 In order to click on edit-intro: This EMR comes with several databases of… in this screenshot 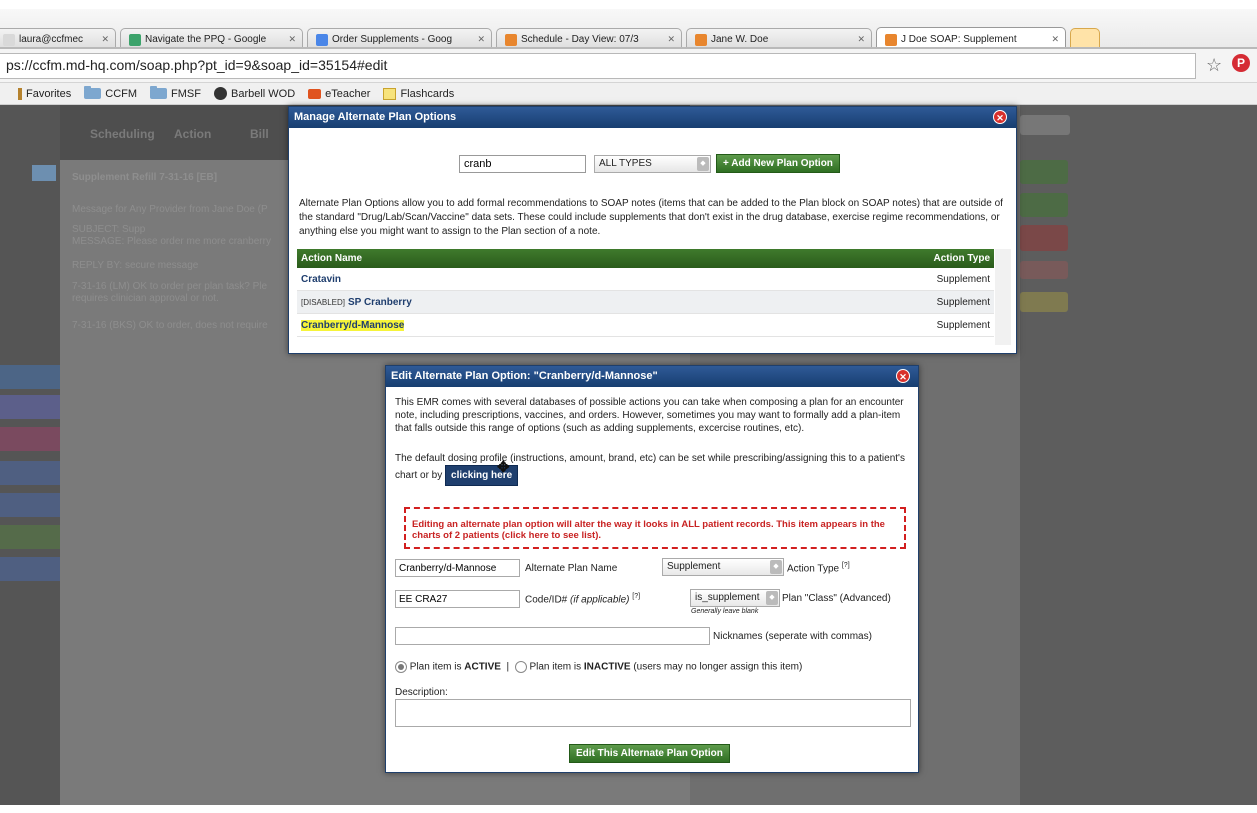, I will do `click(649, 415)`.